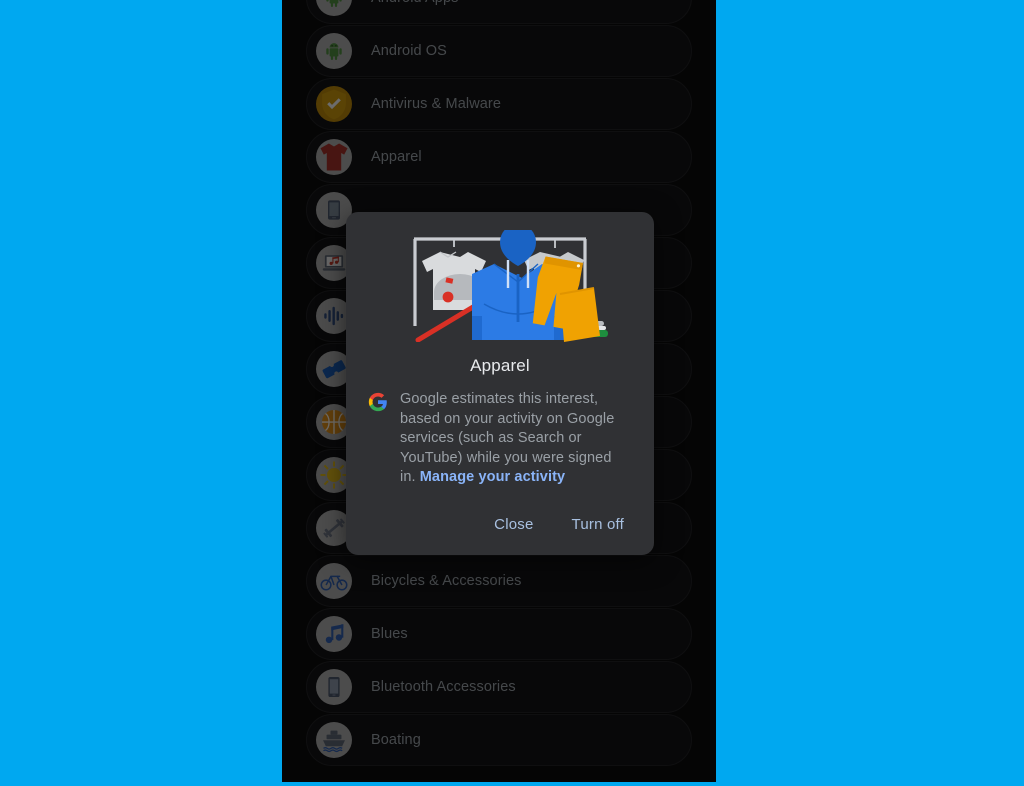  Describe the element at coordinates (499, 51) in the screenshot. I see `list-item: Android OS` at that location.